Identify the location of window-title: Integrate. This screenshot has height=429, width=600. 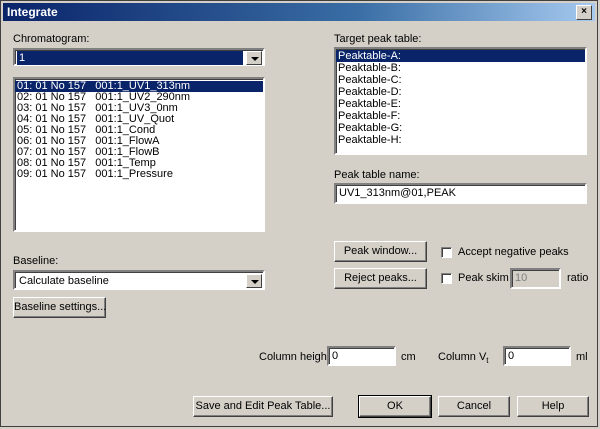
(32, 12).